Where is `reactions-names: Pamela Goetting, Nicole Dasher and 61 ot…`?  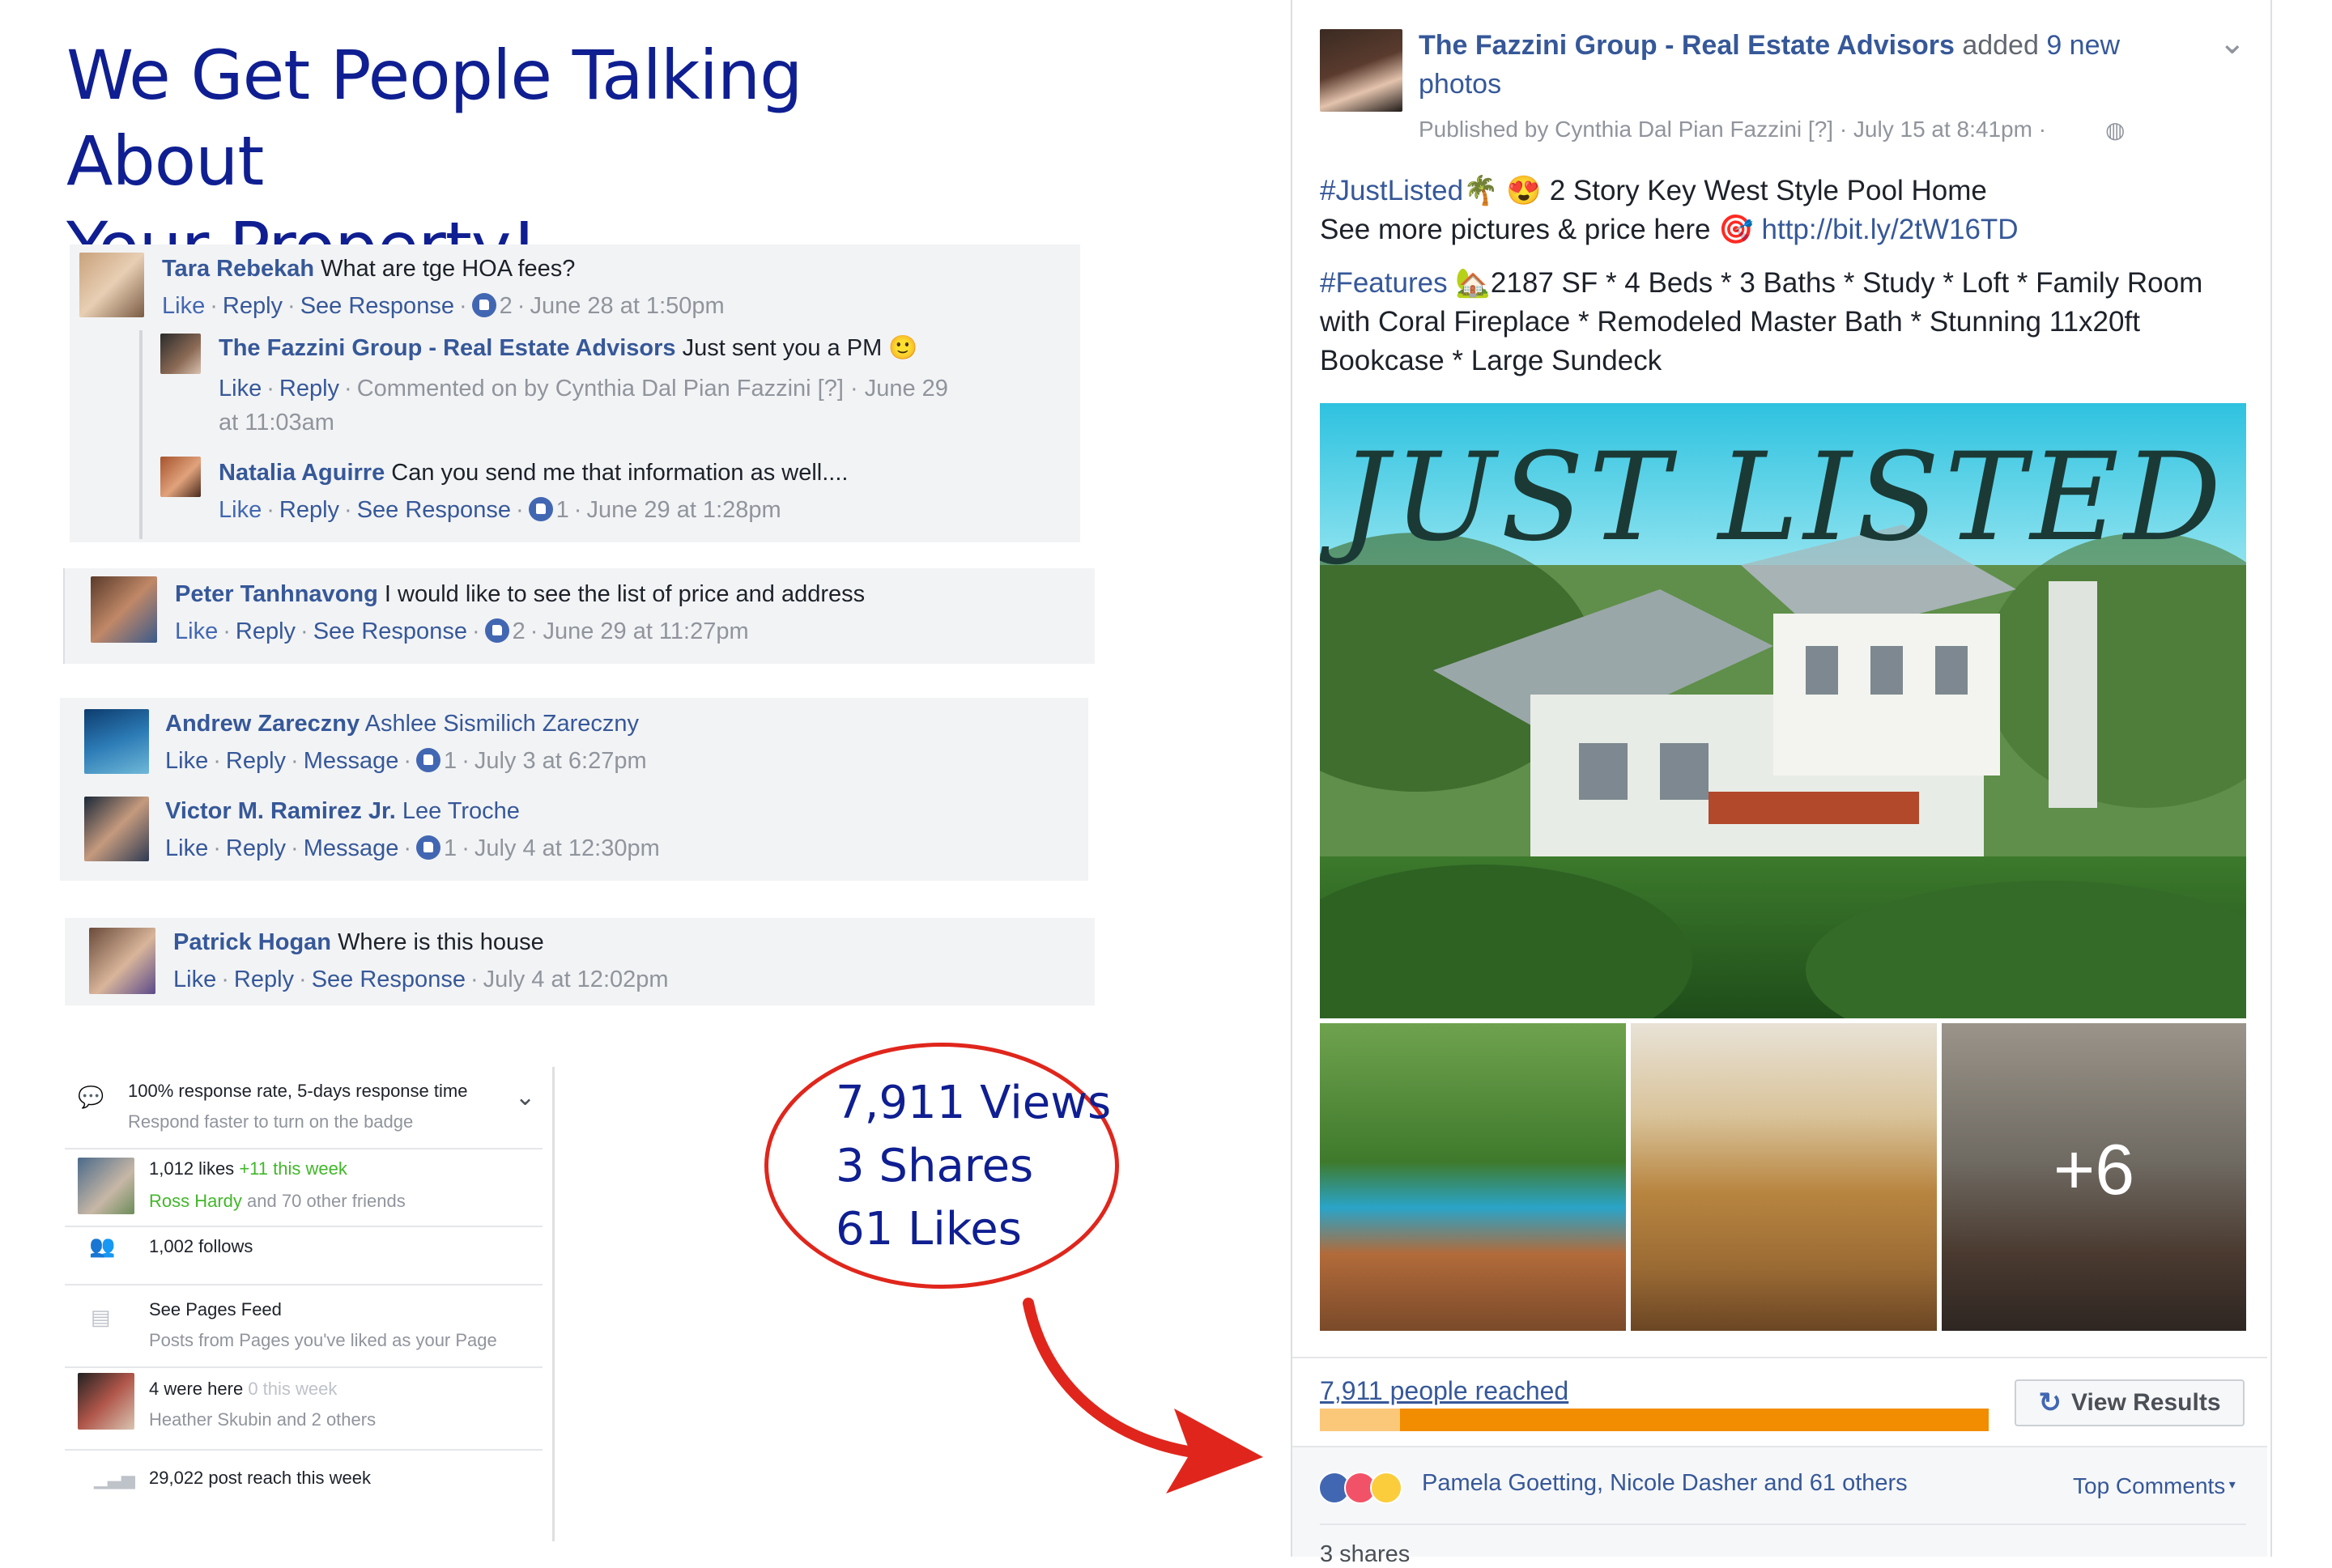 reactions-names: Pamela Goetting, Nicole Dasher and 61 ot… is located at coordinates (1665, 1483).